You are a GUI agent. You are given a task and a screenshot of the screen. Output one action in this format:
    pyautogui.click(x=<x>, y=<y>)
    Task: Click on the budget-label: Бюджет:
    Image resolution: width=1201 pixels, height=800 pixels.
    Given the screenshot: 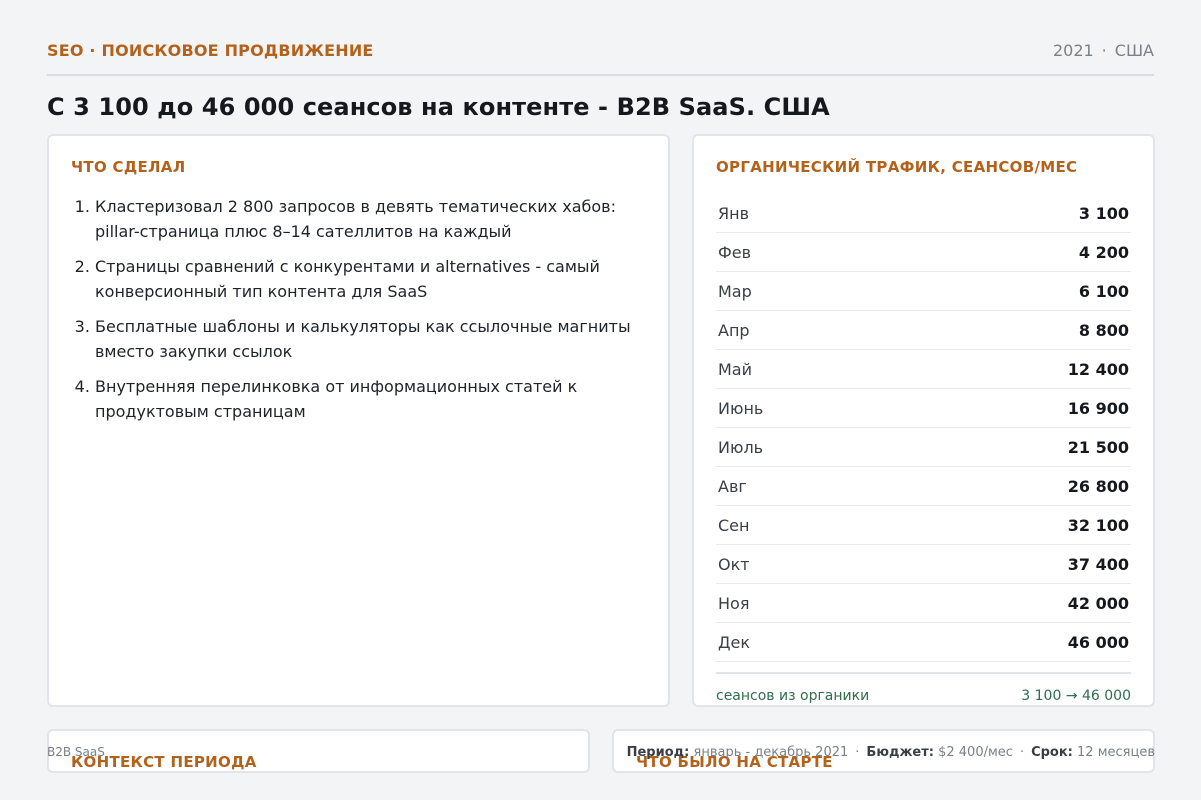 What is the action you would take?
    pyautogui.click(x=900, y=752)
    